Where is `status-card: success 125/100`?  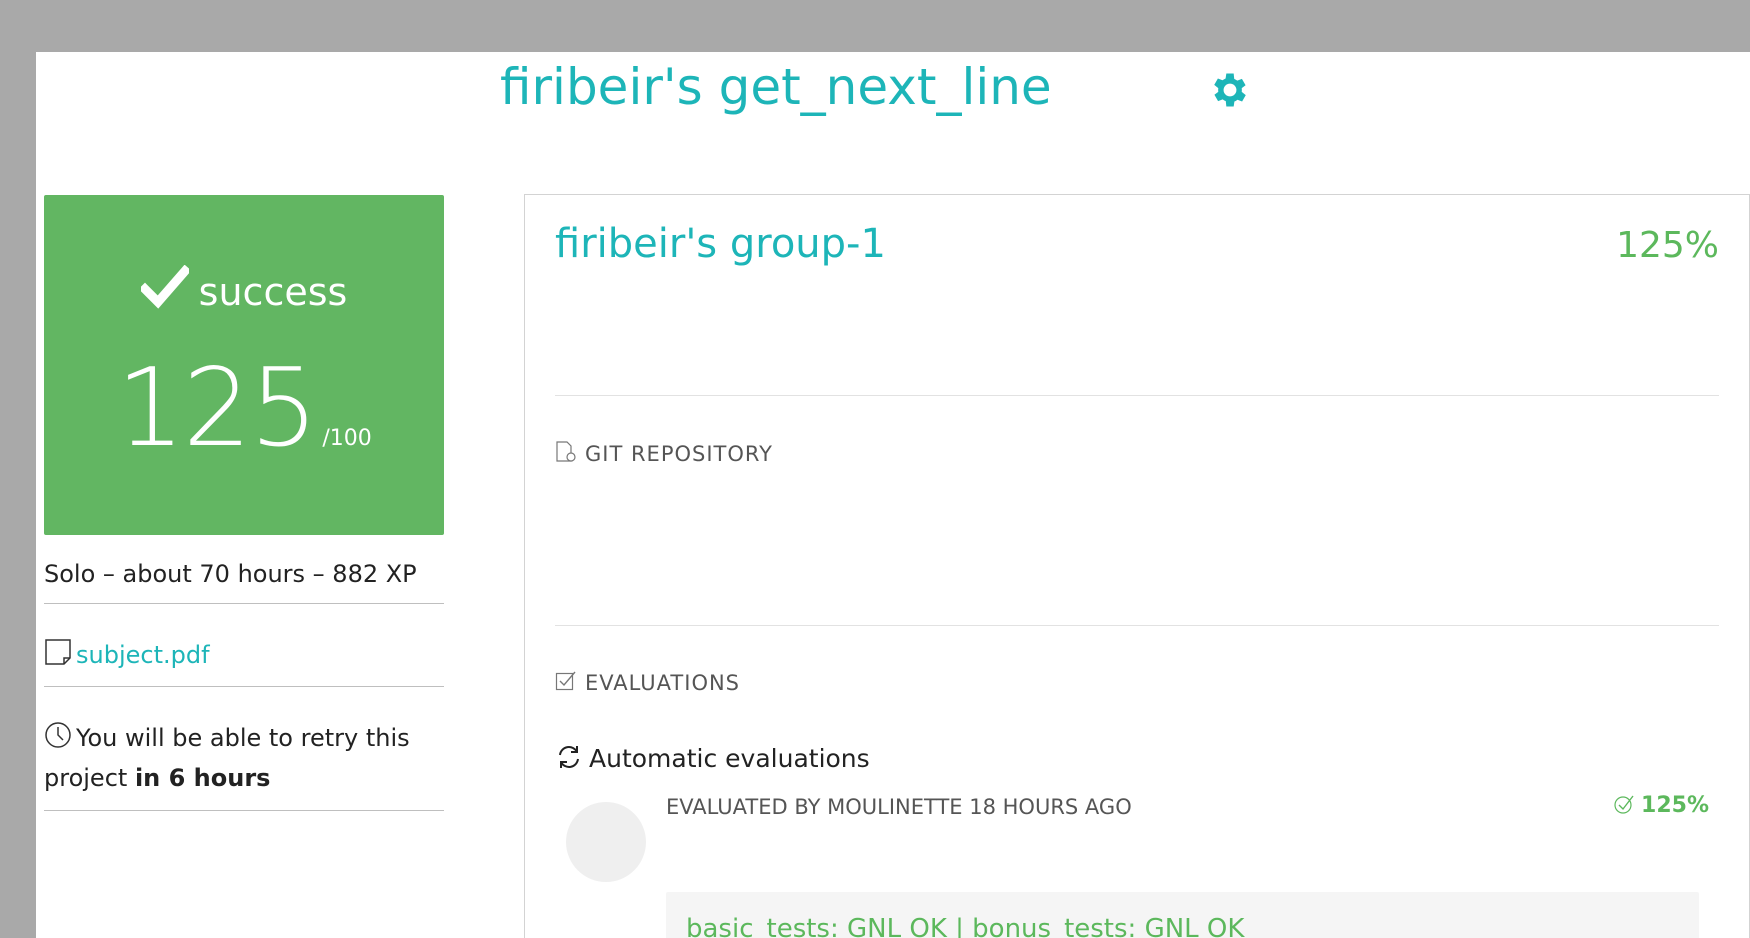 status-card: success 125/100 is located at coordinates (244, 365).